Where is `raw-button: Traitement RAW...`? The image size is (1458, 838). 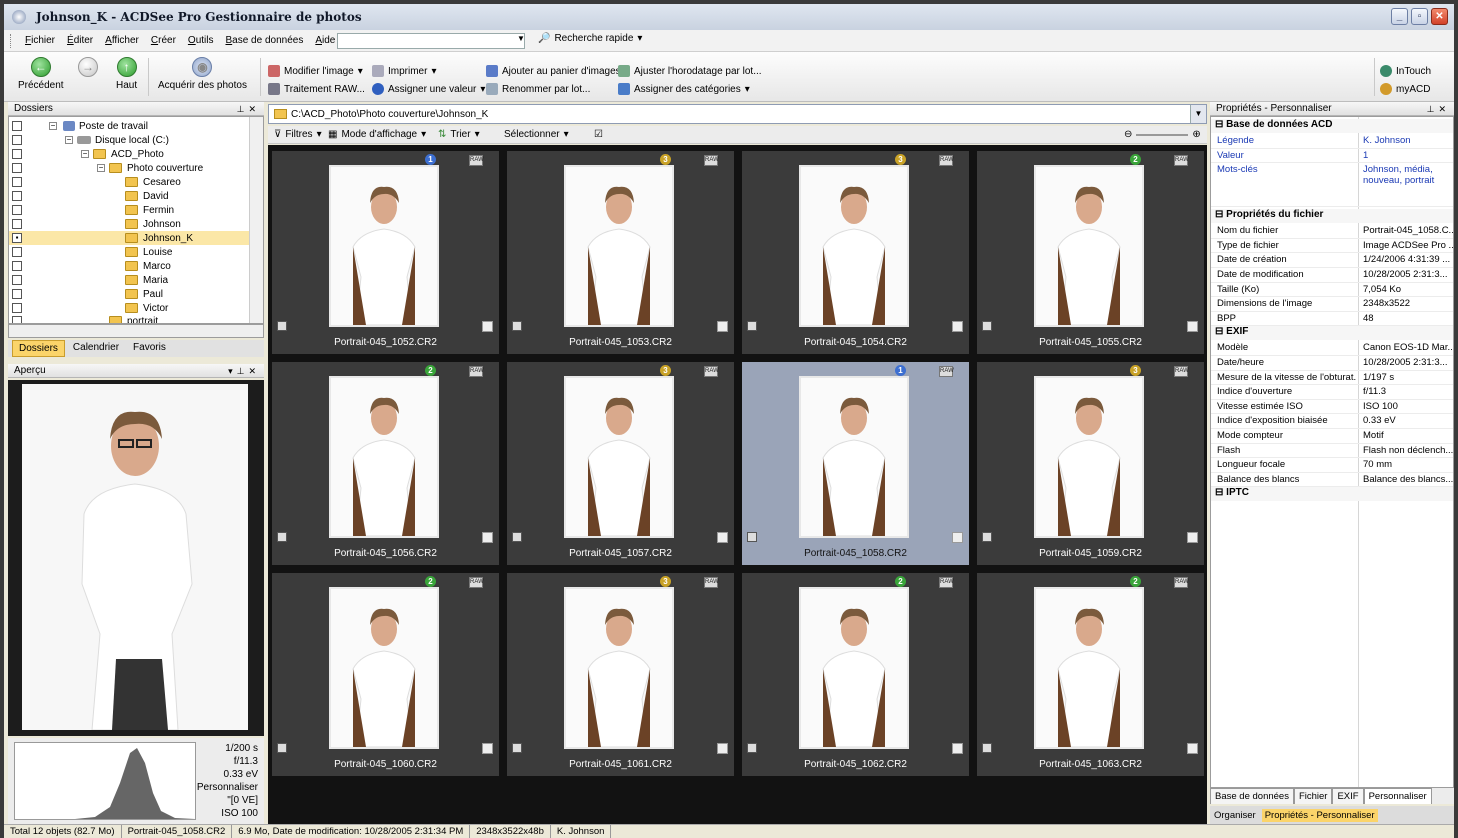 raw-button: Traitement RAW... is located at coordinates (316, 89).